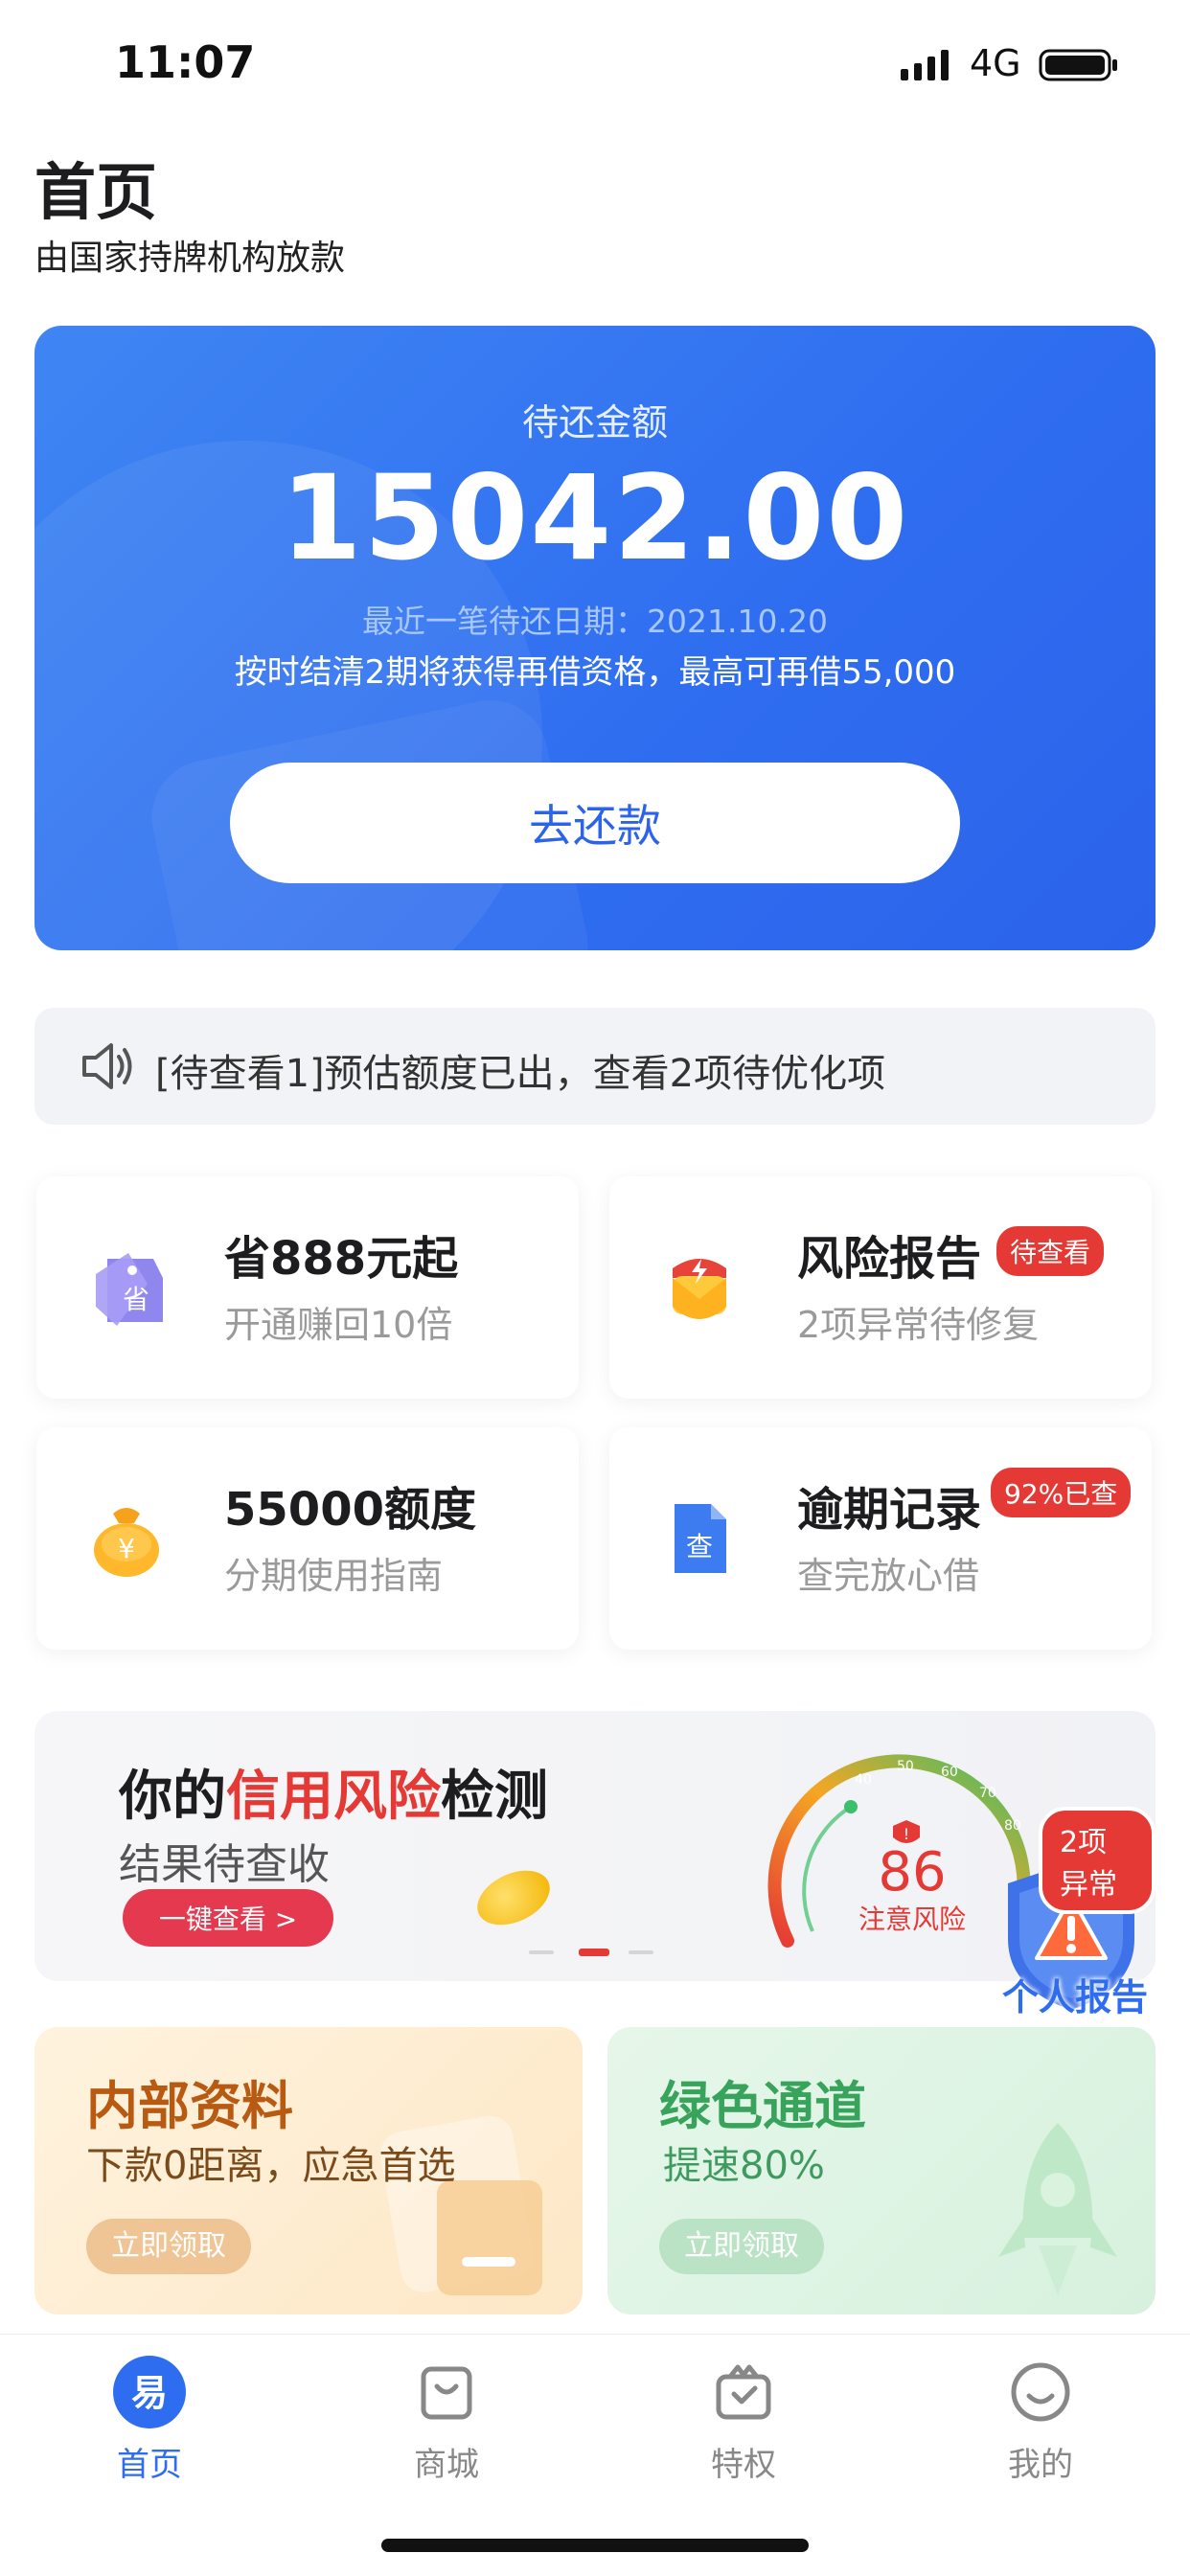 The width and height of the screenshot is (1190, 2576). I want to click on document-decoration-icon, so click(460, 2205).